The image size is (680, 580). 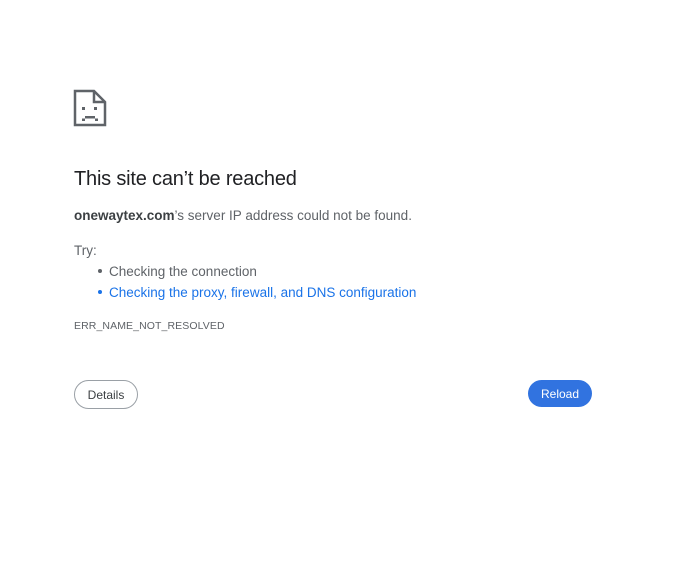 I want to click on page-title: This site can’t be reached, so click(x=185, y=179).